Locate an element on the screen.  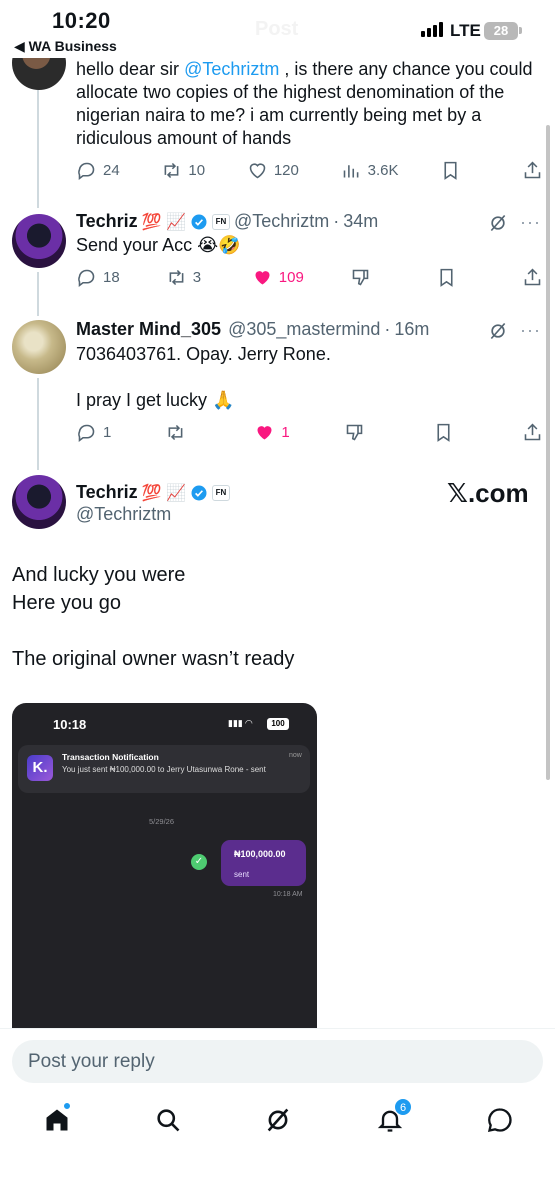
tweet-actions: 24 10 120 3.6K is located at coordinates (310, 170).